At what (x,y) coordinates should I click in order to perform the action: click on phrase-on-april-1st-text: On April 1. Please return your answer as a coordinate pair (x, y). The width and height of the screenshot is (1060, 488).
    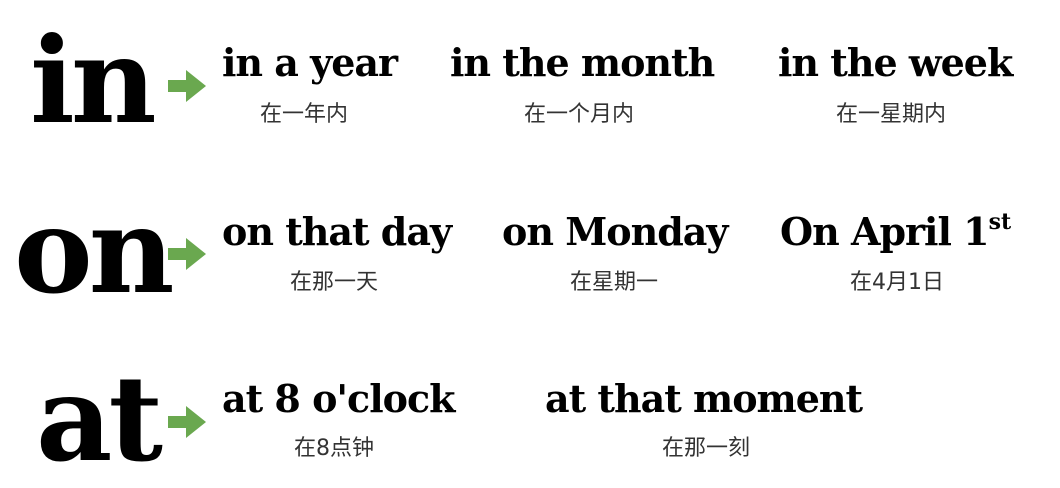
    Looking at the image, I should click on (885, 231).